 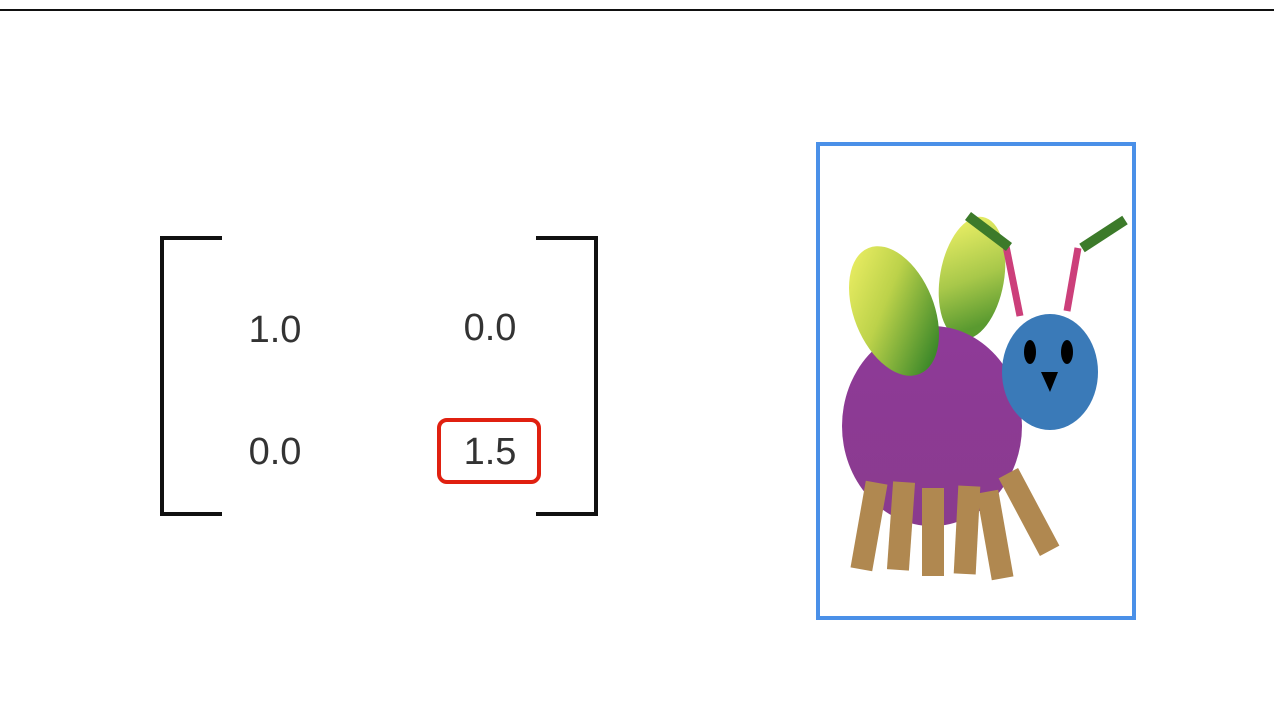 I want to click on back-wing, so click(x=972, y=278).